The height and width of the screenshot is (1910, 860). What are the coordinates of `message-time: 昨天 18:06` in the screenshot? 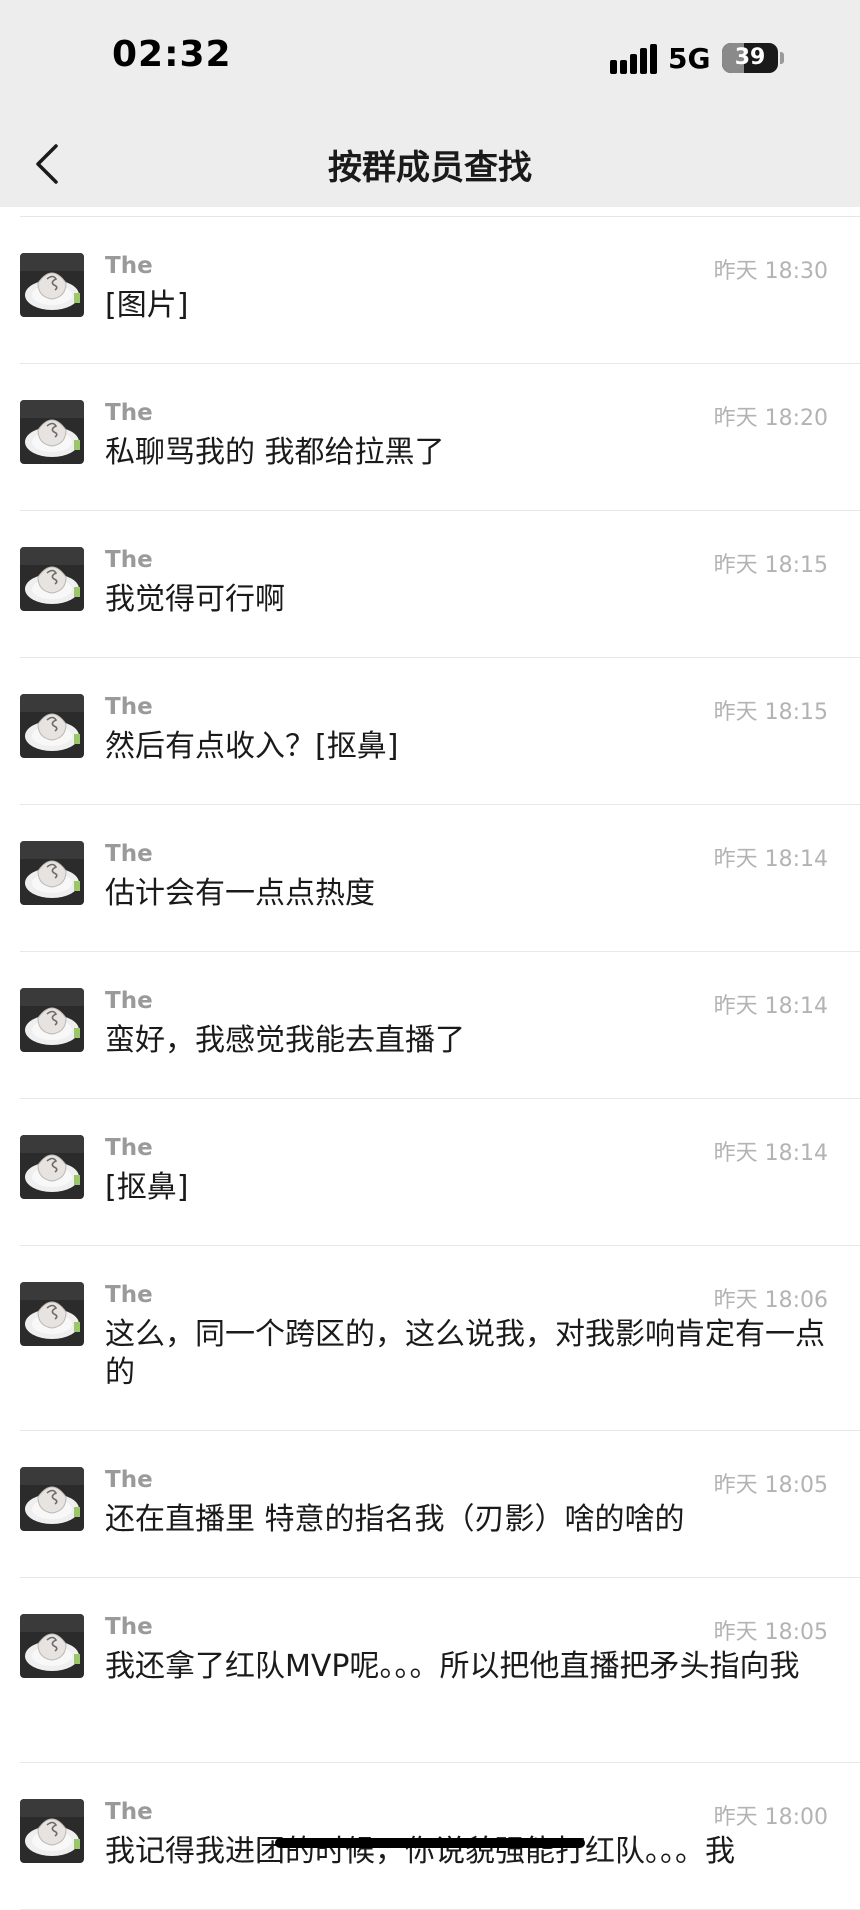 It's located at (770, 1300).